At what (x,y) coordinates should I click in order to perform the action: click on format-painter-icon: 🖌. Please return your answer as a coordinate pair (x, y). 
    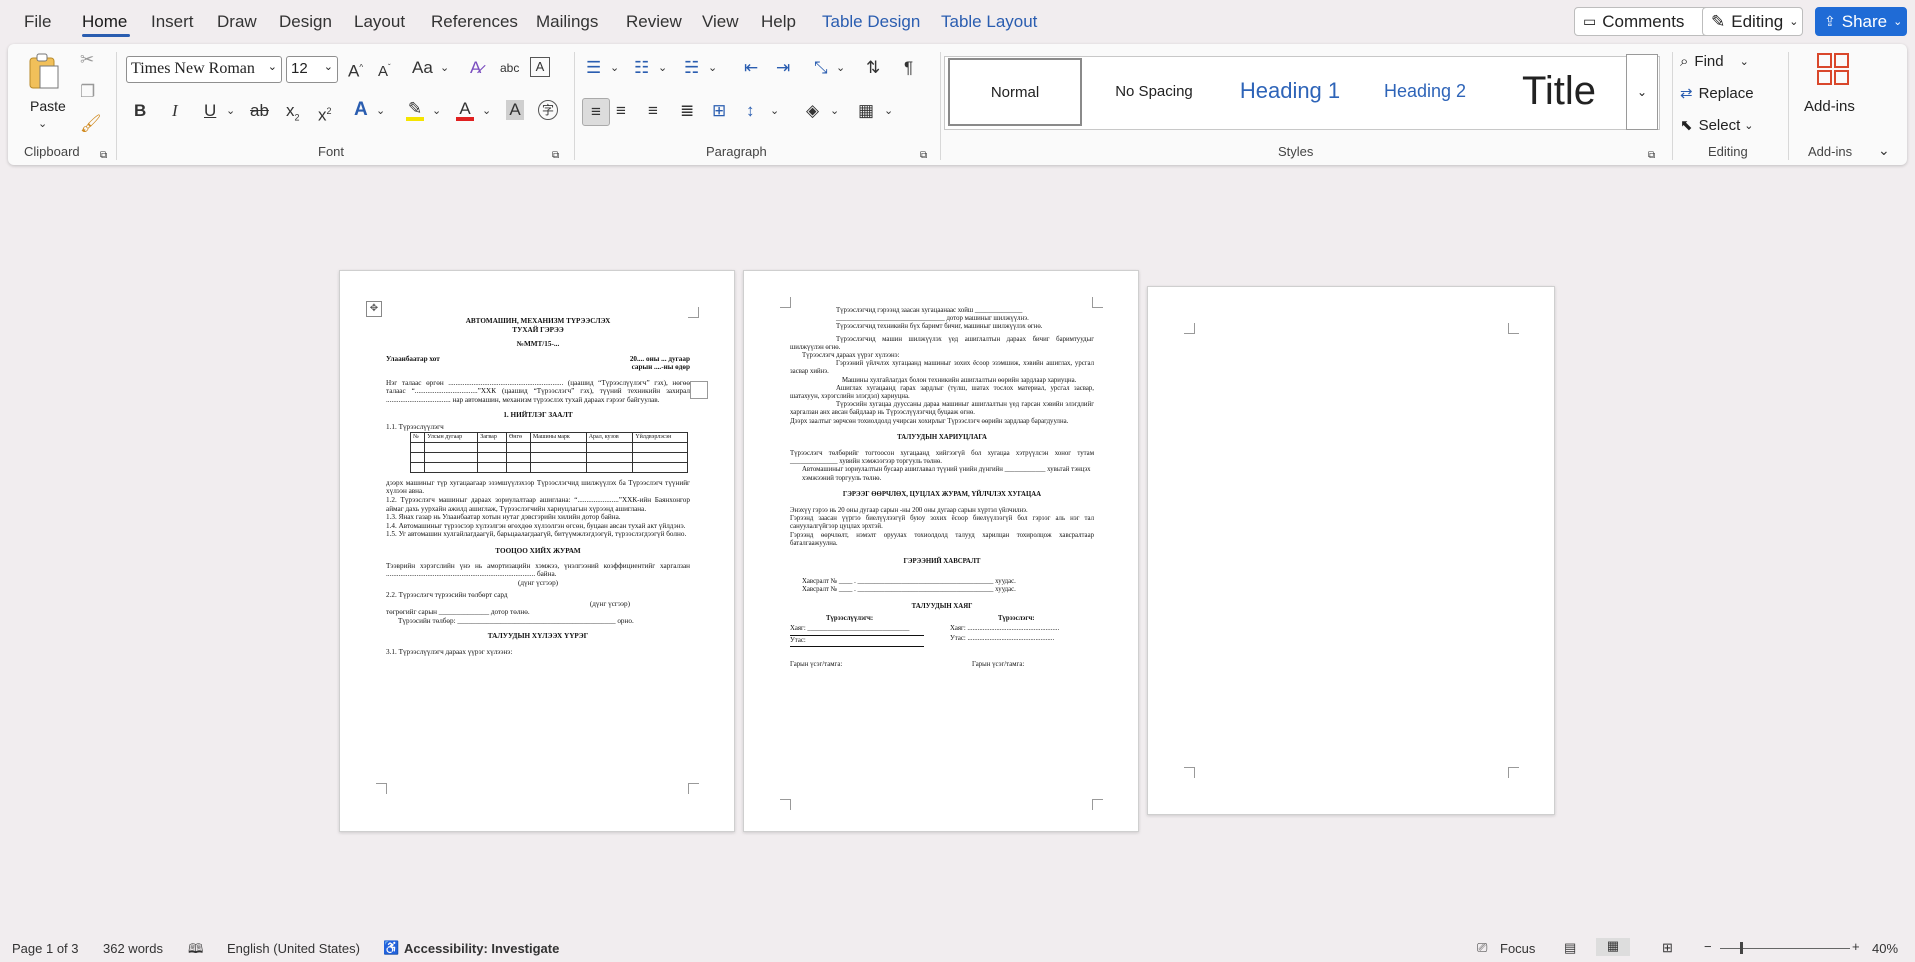
    Looking at the image, I should click on (91, 124).